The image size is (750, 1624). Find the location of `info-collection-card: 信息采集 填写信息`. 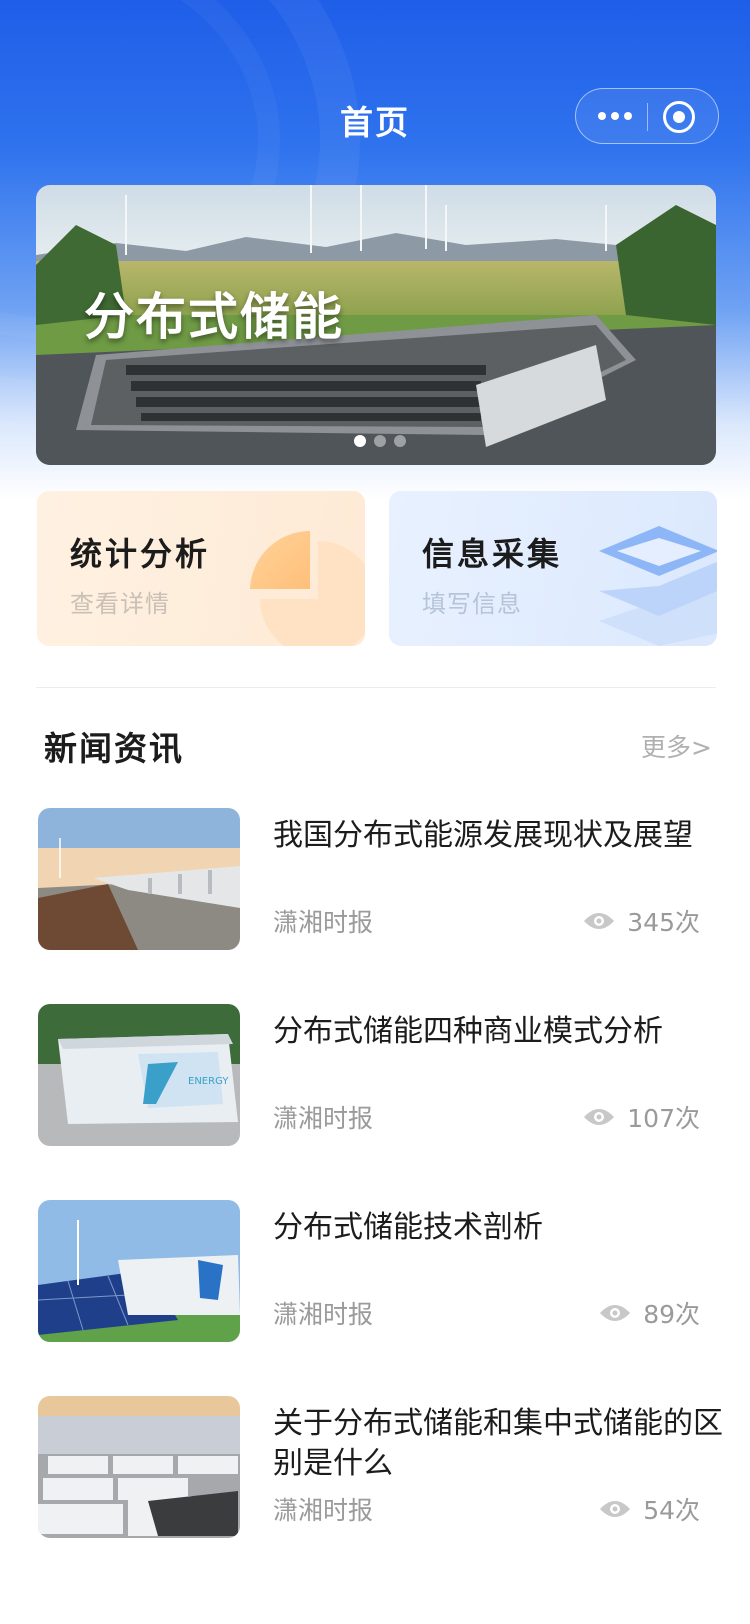

info-collection-card: 信息采集 填写信息 is located at coordinates (553, 568).